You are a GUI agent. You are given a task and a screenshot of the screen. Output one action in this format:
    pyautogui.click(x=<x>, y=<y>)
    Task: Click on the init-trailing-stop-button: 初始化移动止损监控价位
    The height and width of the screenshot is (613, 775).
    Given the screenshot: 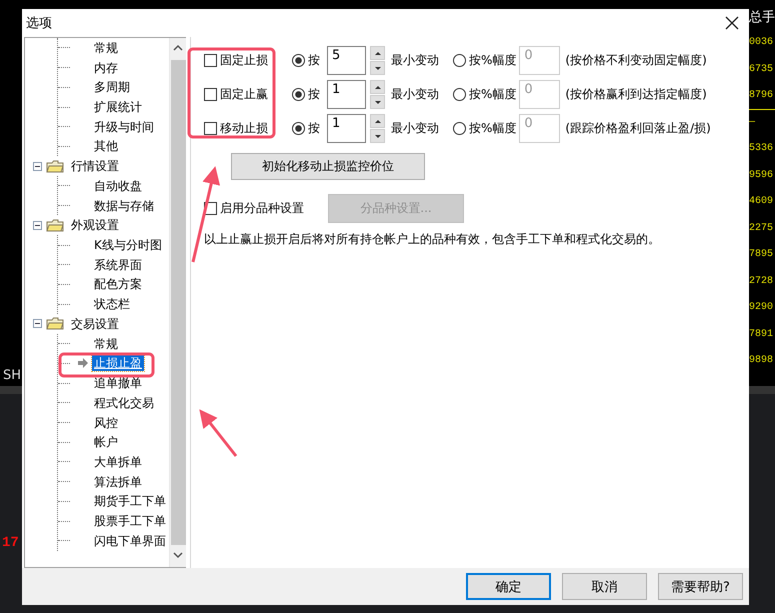 What is the action you would take?
    pyautogui.click(x=328, y=166)
    